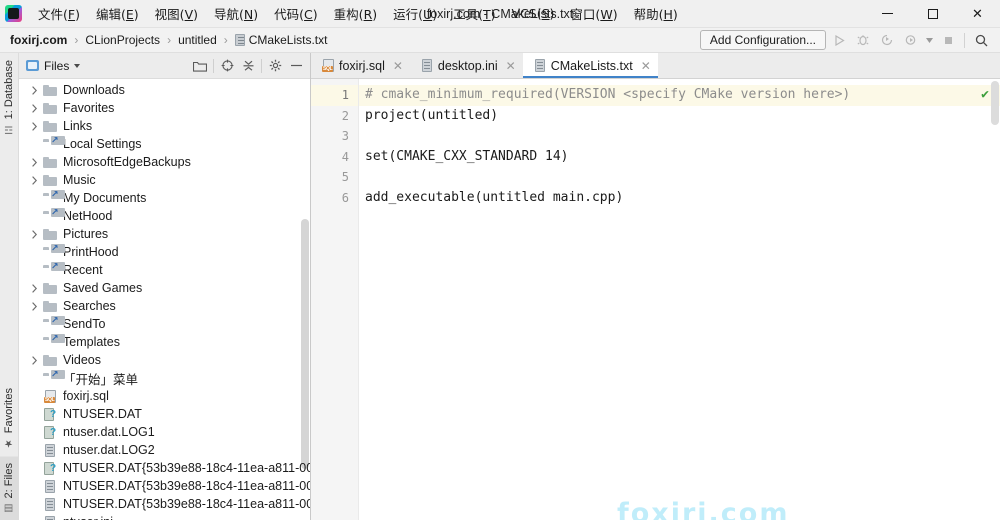 The height and width of the screenshot is (520, 1000). What do you see at coordinates (164, 432) in the screenshot?
I see `tree-row: ntuser.dat.LOG1` at bounding box center [164, 432].